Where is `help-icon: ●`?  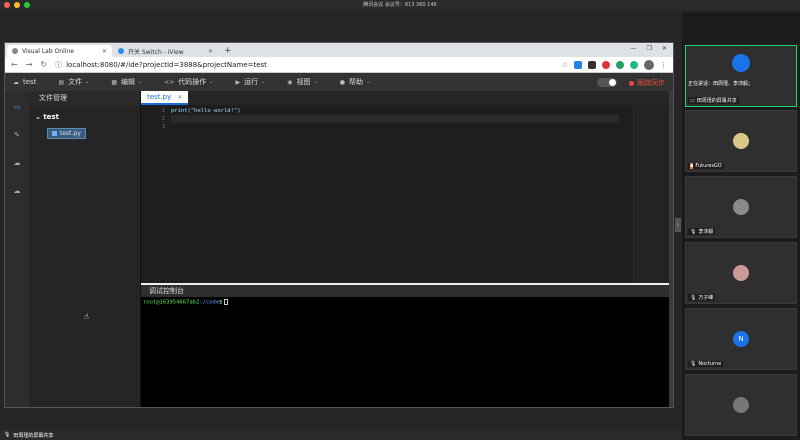 help-icon: ● is located at coordinates (342, 82).